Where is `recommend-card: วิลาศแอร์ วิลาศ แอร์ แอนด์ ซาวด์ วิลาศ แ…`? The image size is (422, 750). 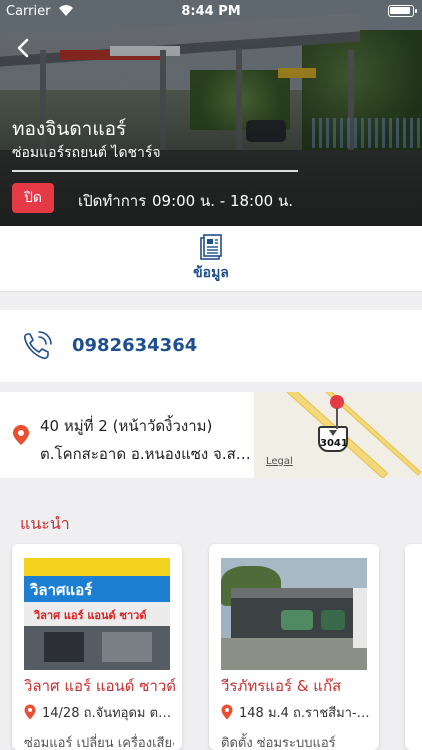 recommend-card: วิลาศแอร์ วิลาศ แอร์ แอนด์ ซาวด์ วิลาศ แ… is located at coordinates (97, 647).